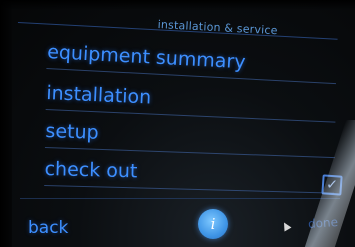 Image resolution: width=355 pixels, height=247 pixels. What do you see at coordinates (180, 198) in the screenshot?
I see `footer-divider` at bounding box center [180, 198].